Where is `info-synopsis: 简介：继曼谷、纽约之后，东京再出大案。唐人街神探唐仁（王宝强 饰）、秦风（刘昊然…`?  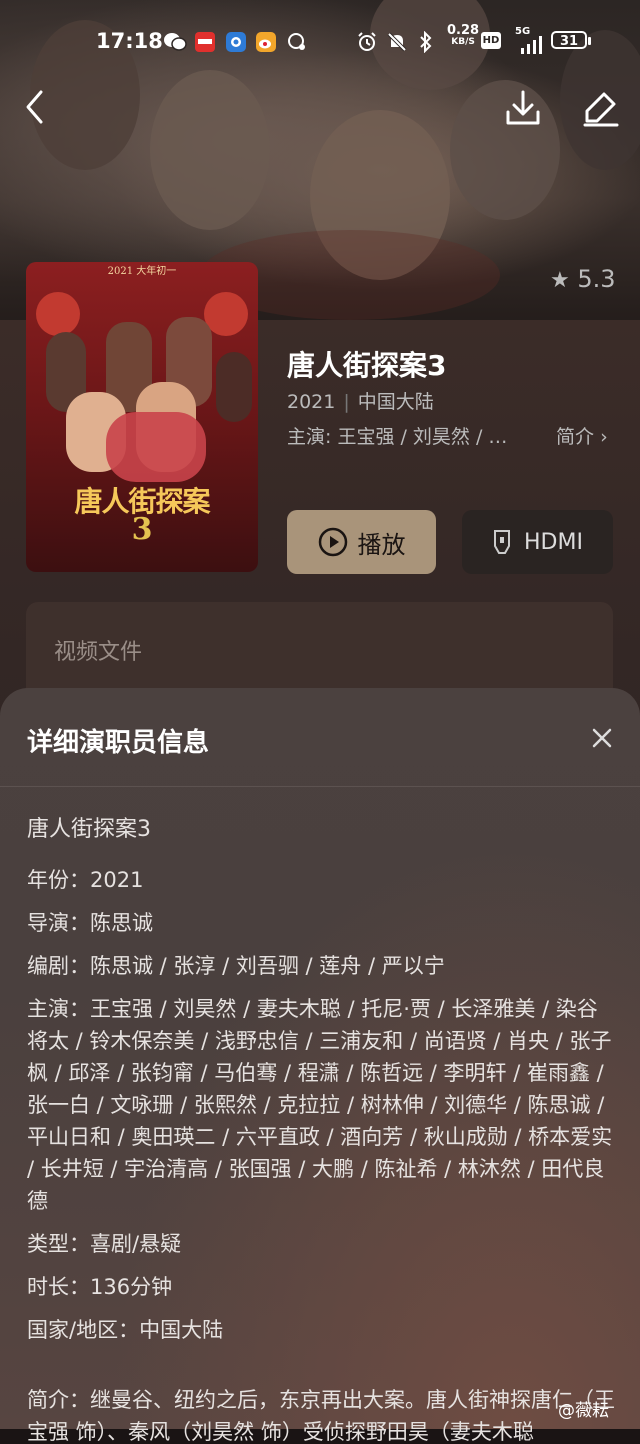
info-synopsis: 简介：继曼谷、纽约之后，东京再出大案。唐人街神探唐仁（王宝强 饰）、秦风（刘昊然… is located at coordinates (321, 1416).